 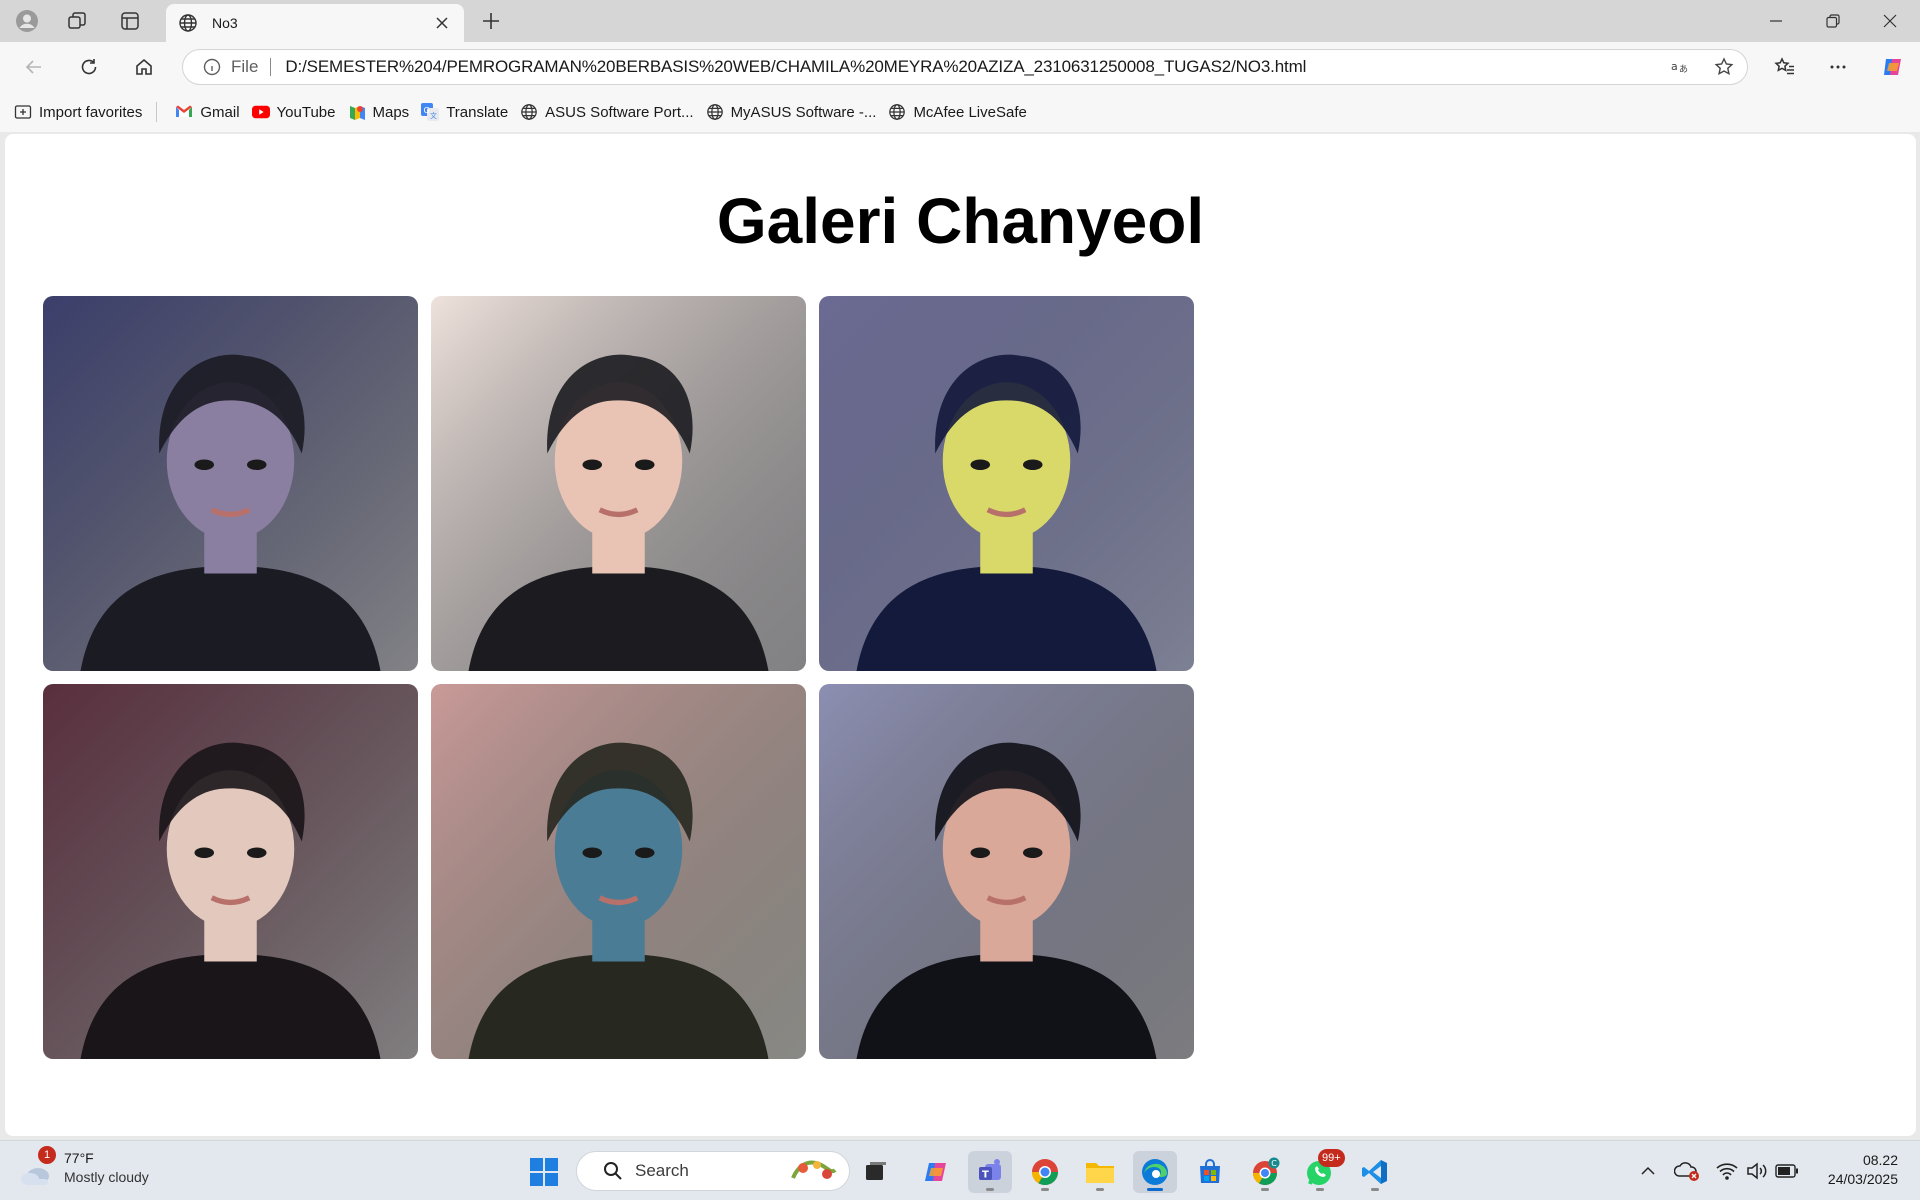 I want to click on svg-text: G, so click(x=427, y=110).